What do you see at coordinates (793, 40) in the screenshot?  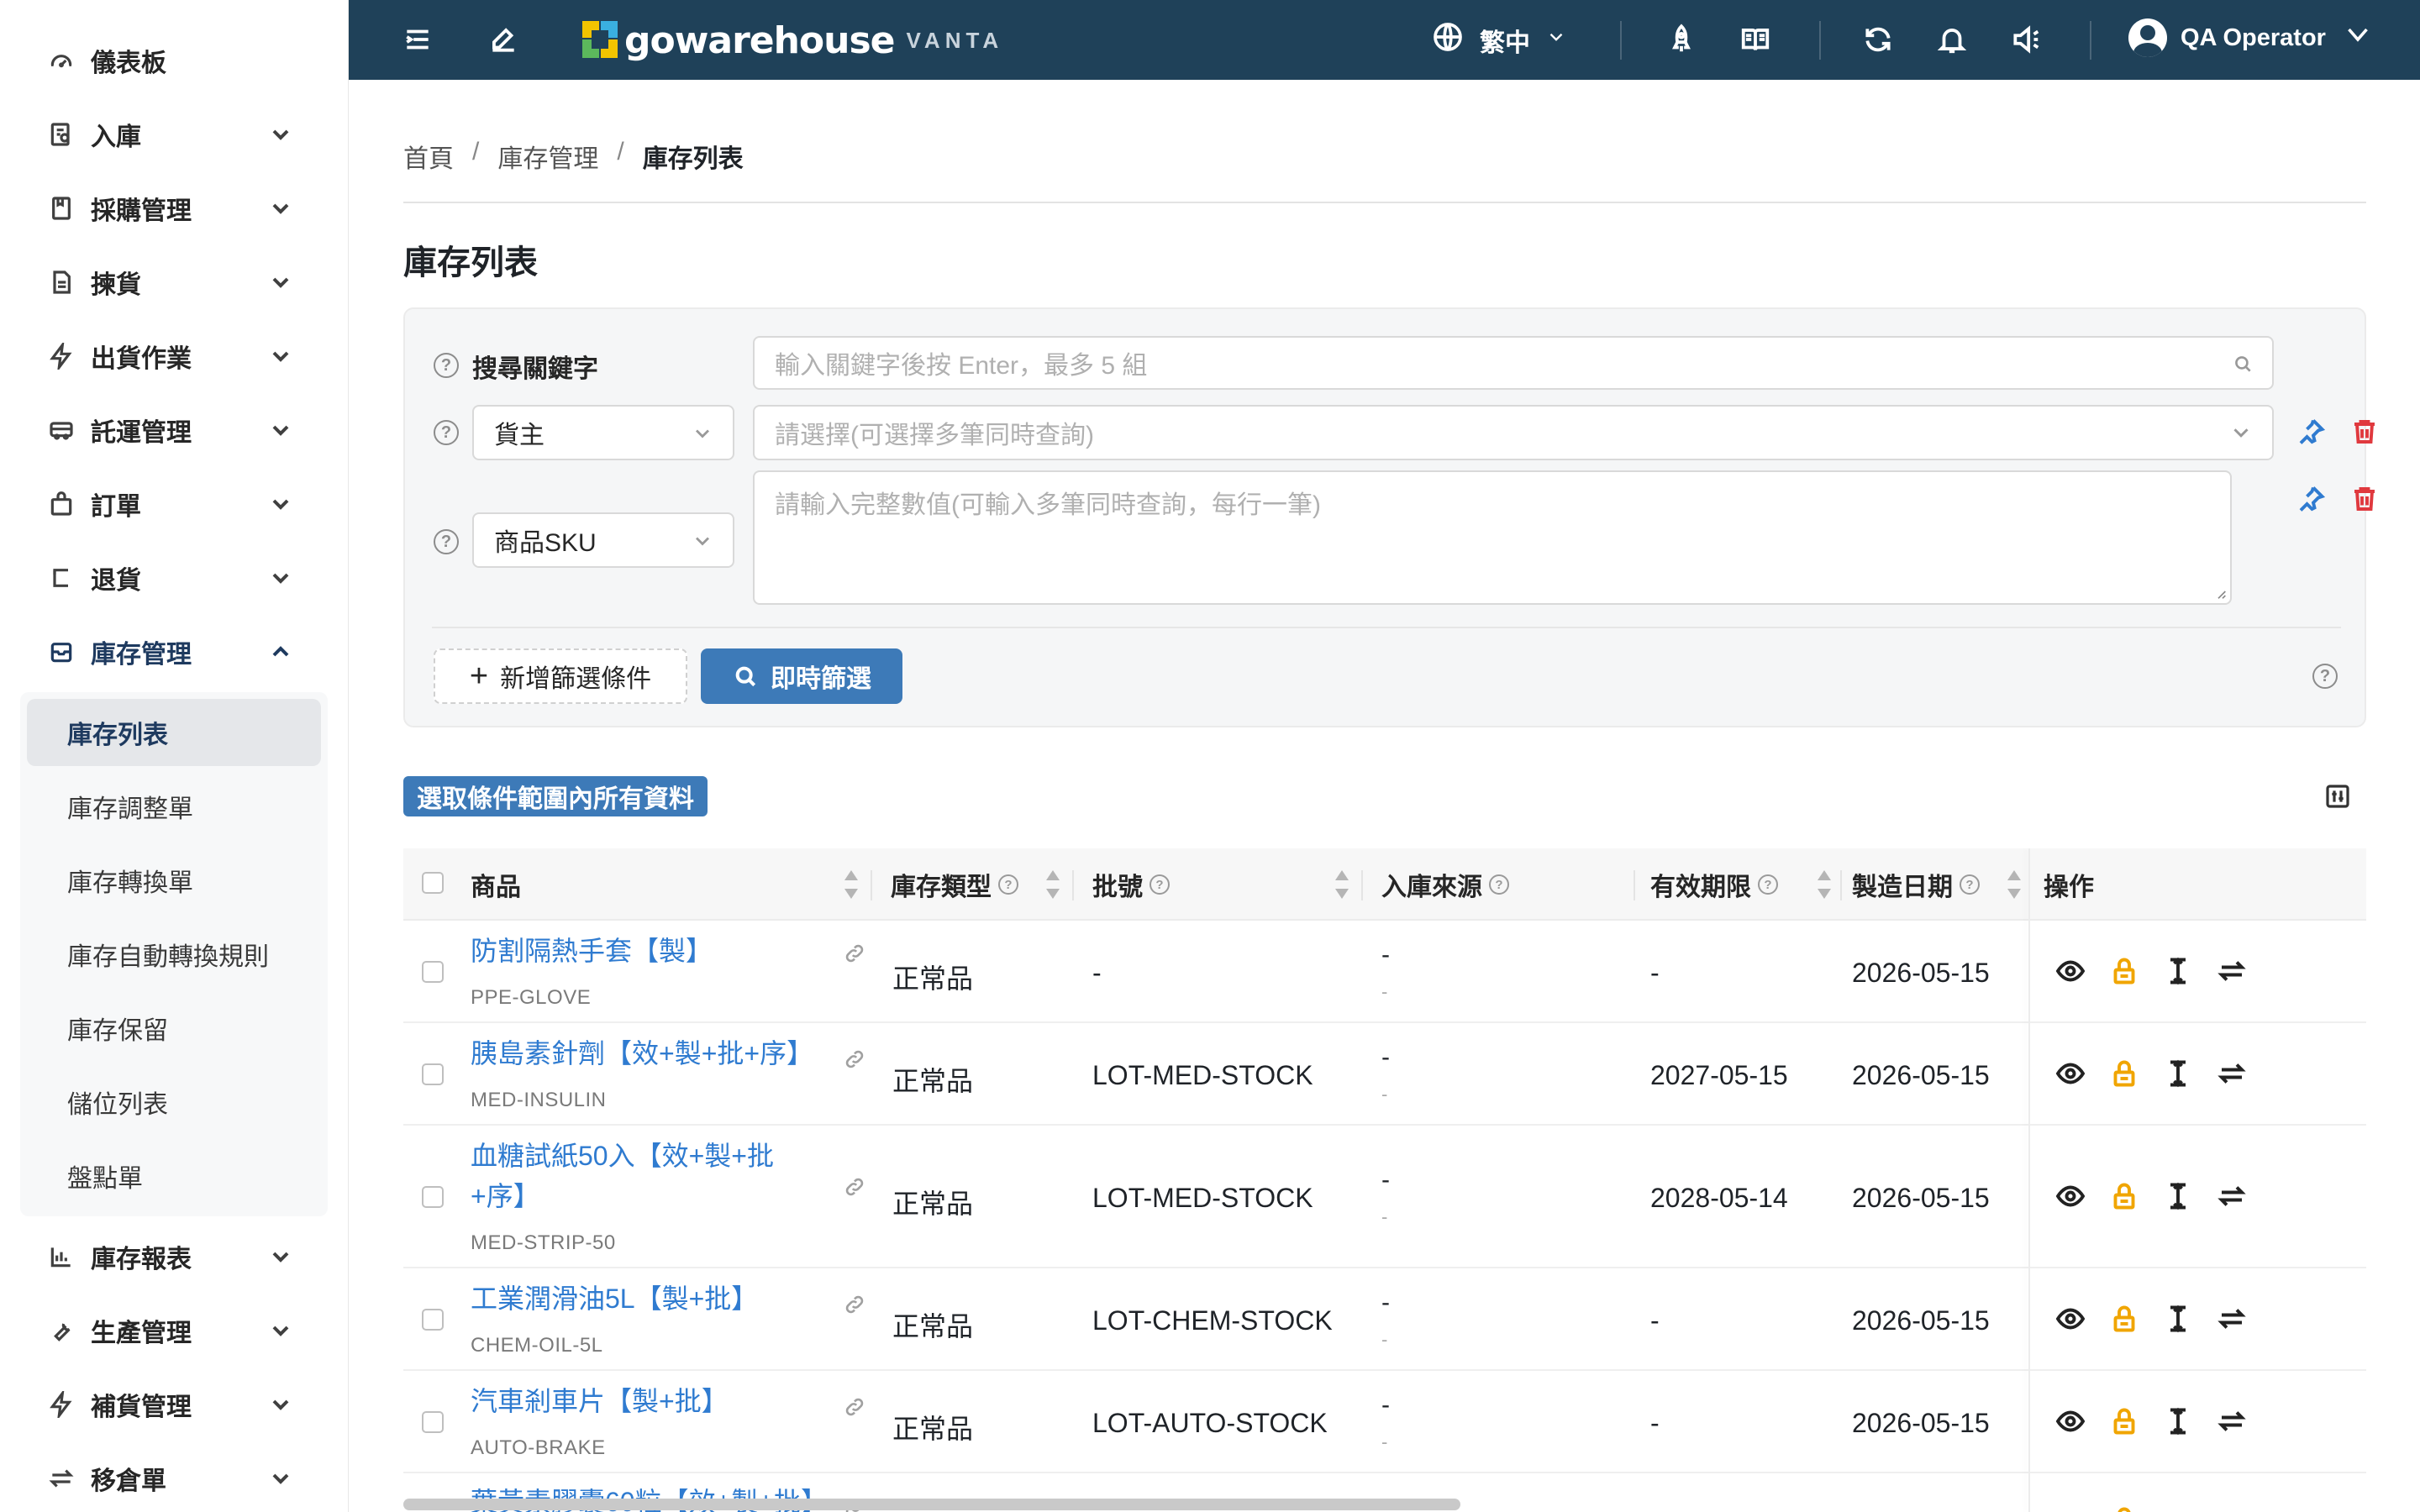 I see `brand-logo: gowarehouse VANTA` at bounding box center [793, 40].